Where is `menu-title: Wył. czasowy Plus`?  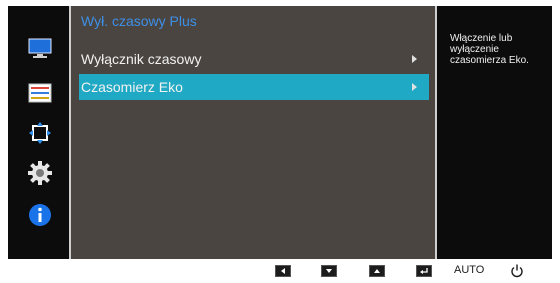 menu-title: Wył. czasowy Plus is located at coordinates (139, 21).